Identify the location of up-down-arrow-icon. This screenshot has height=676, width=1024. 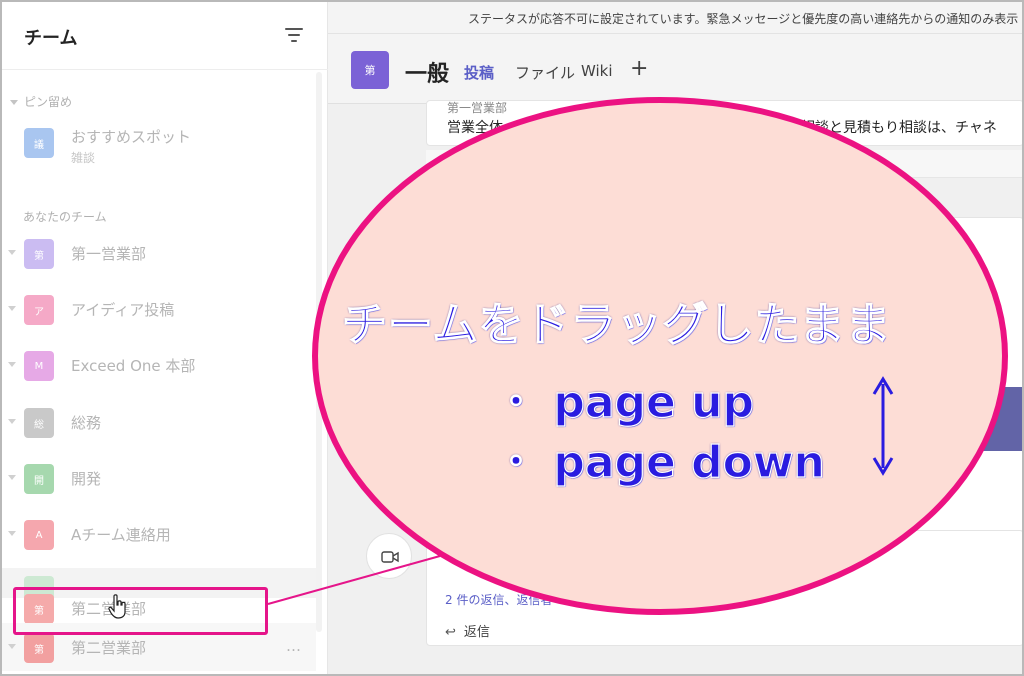
(883, 426).